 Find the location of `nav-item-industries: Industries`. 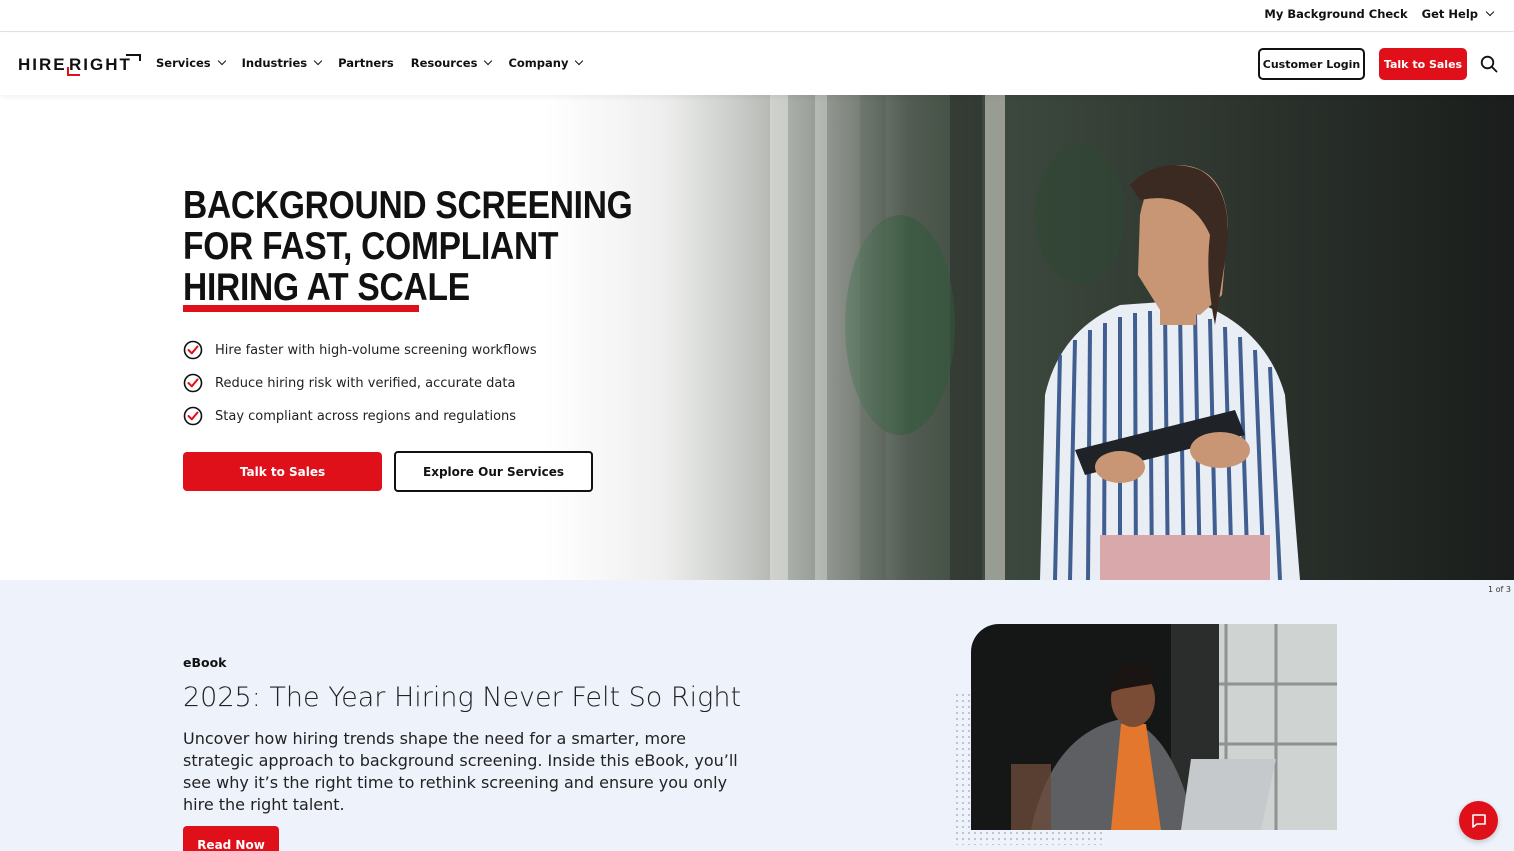

nav-item-industries: Industries is located at coordinates (282, 63).